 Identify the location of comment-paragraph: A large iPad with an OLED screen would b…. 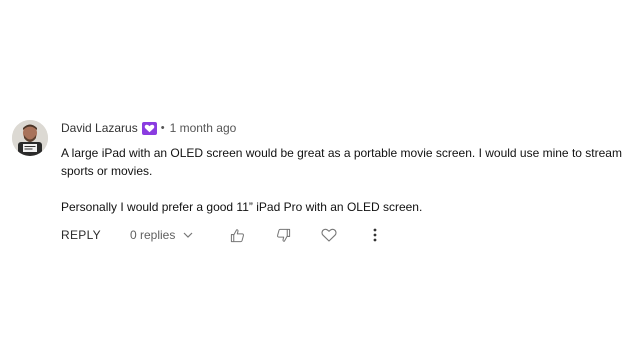
(341, 162).